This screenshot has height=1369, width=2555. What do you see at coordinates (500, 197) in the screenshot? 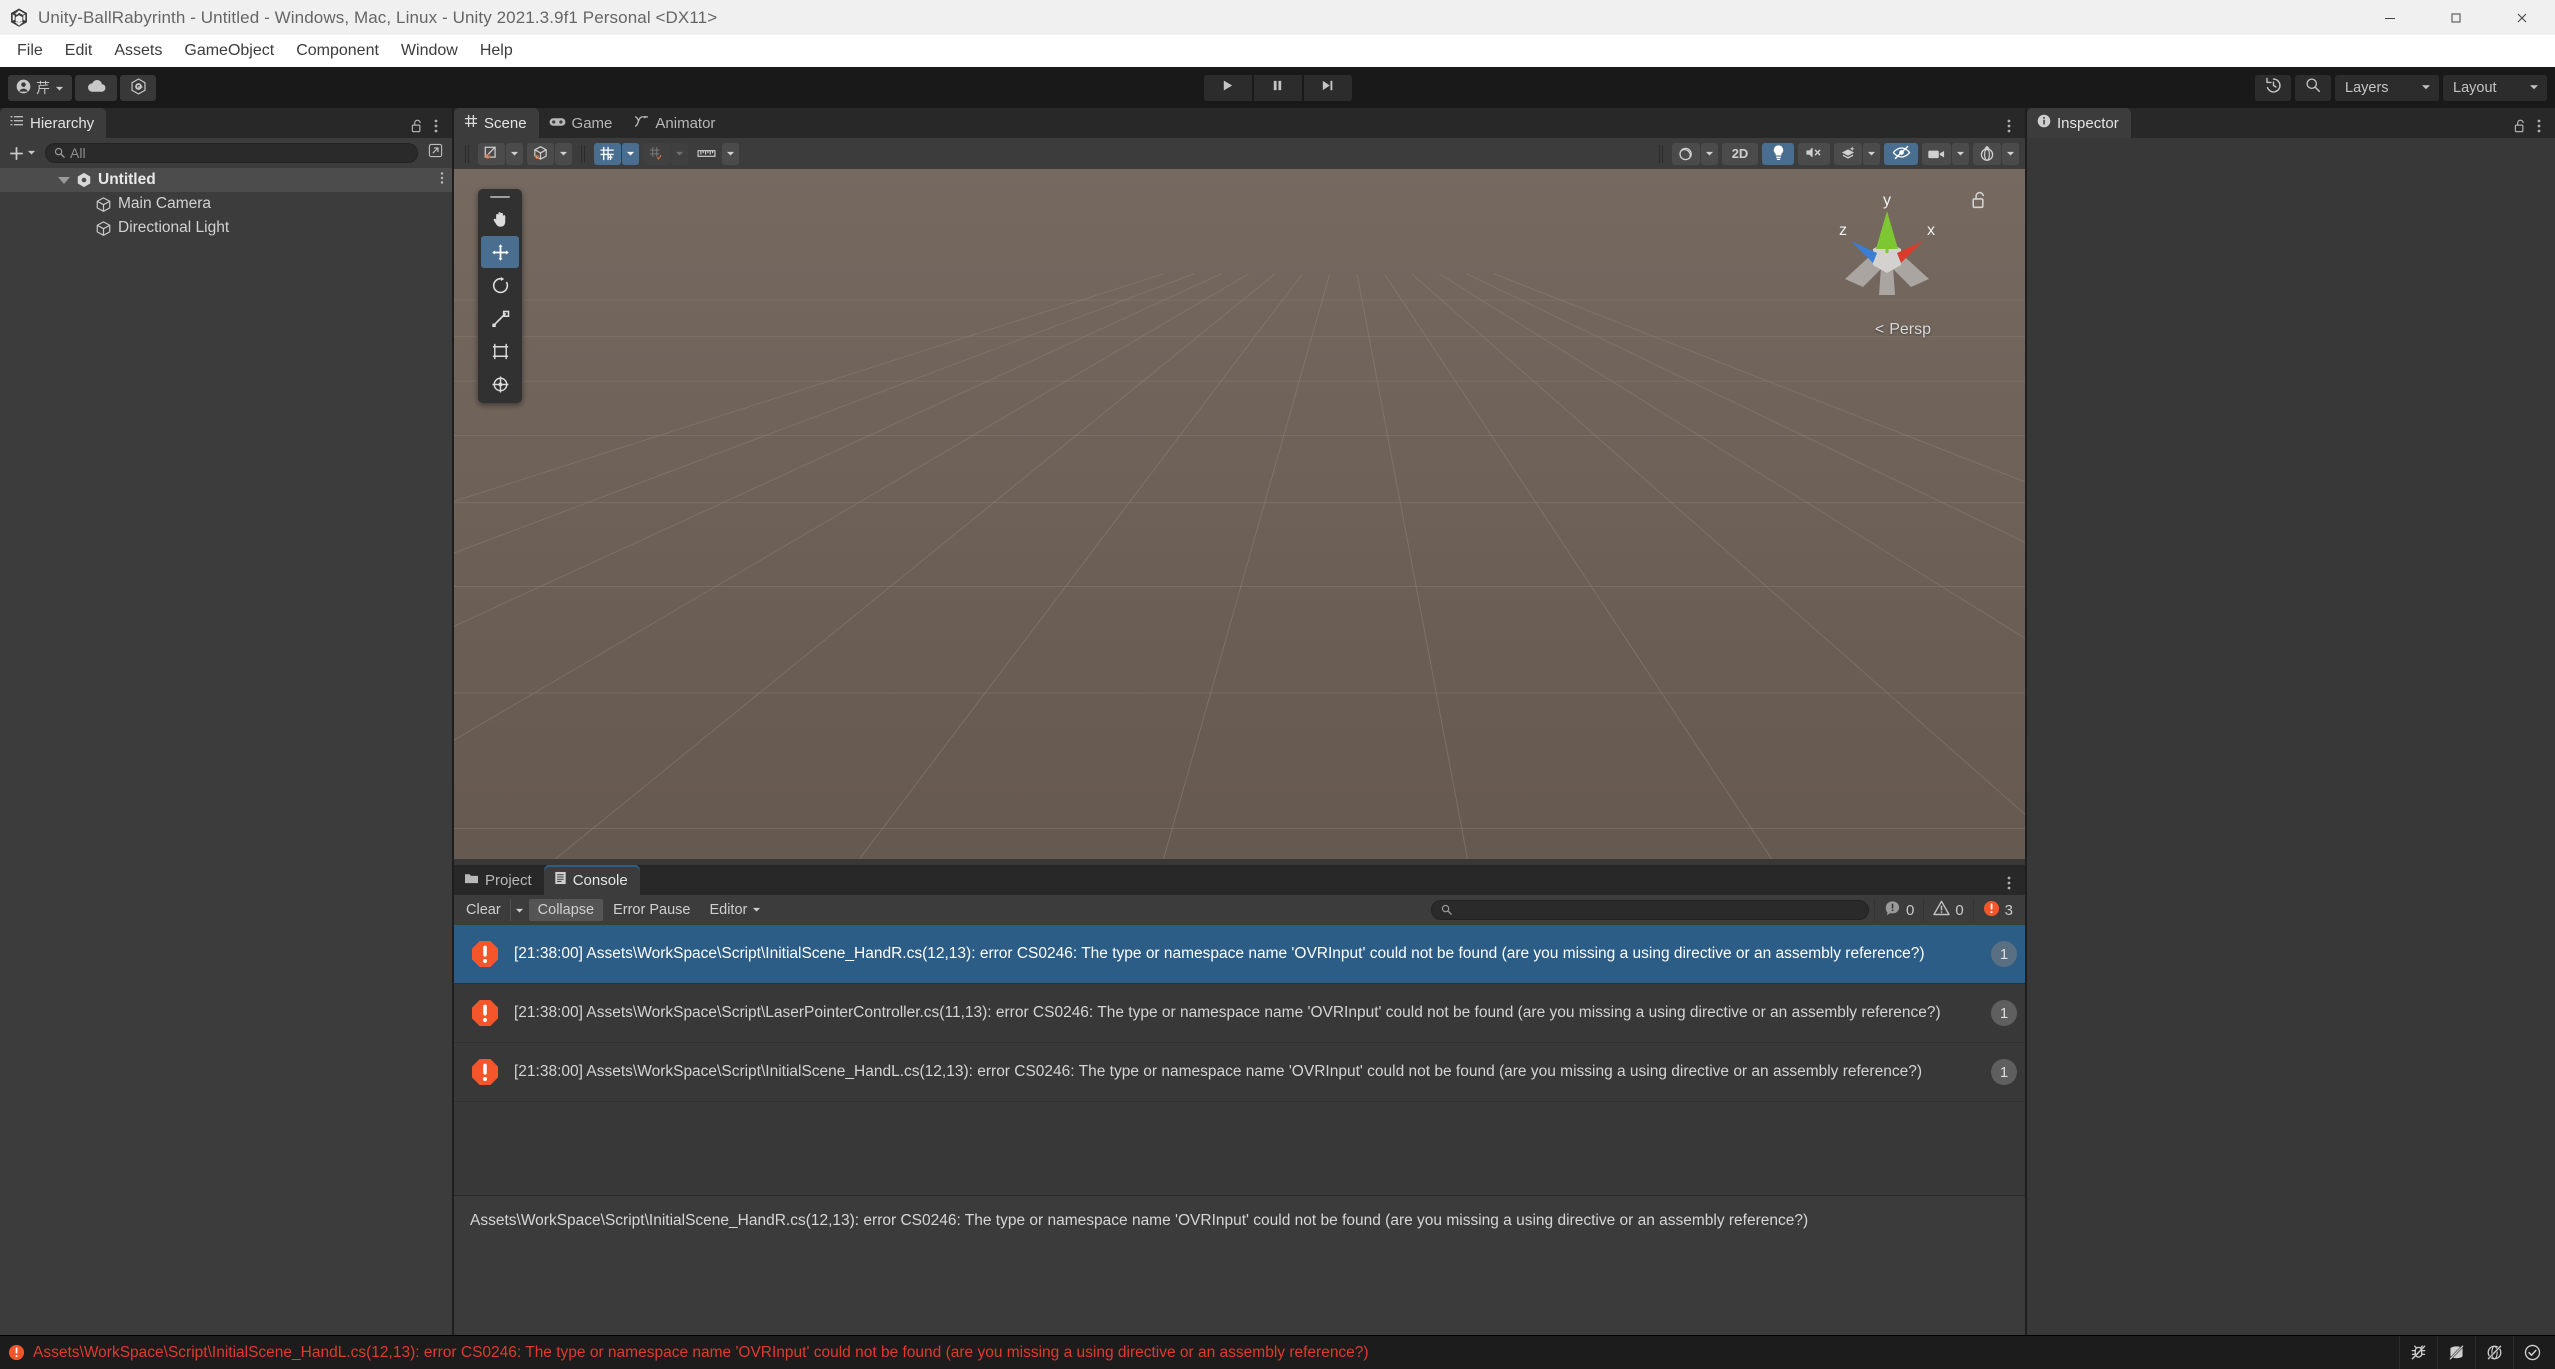
I see `palette-drag-handle` at bounding box center [500, 197].